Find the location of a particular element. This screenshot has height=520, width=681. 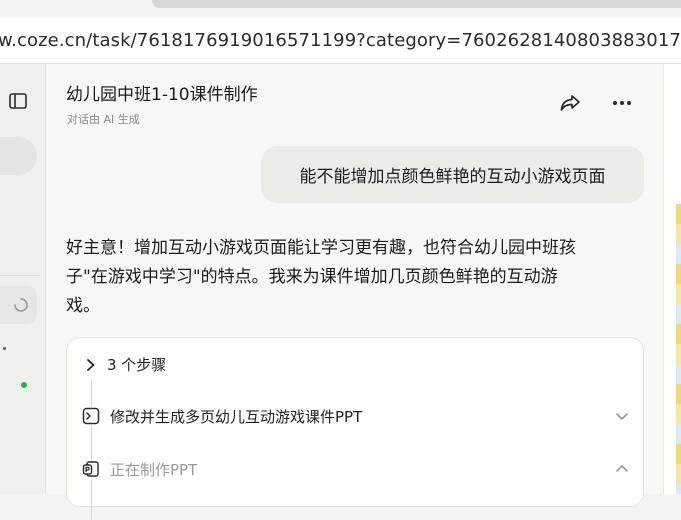

step-item: 修改并生成多页幼儿互动游戏课件PPT is located at coordinates (356, 416).